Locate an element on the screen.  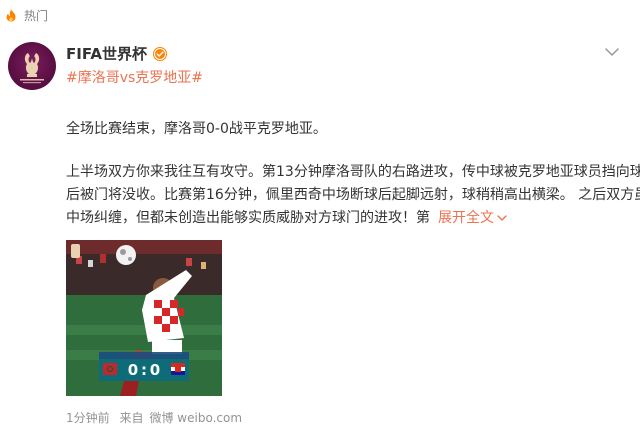
post-footer: 1分钟前 来自 微博 weibo.com is located at coordinates (157, 418).